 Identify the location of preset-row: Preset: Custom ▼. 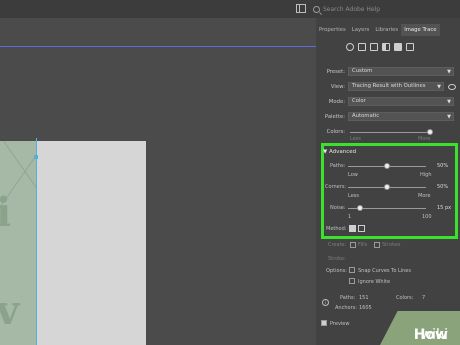
(388, 71).